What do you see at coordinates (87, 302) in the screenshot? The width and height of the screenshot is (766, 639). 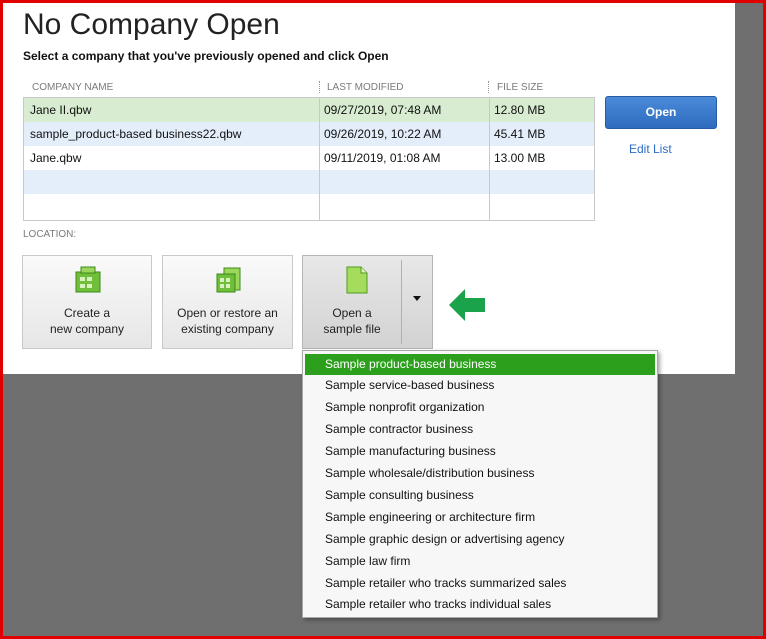 I see `create-new-company-button: Create a new company` at bounding box center [87, 302].